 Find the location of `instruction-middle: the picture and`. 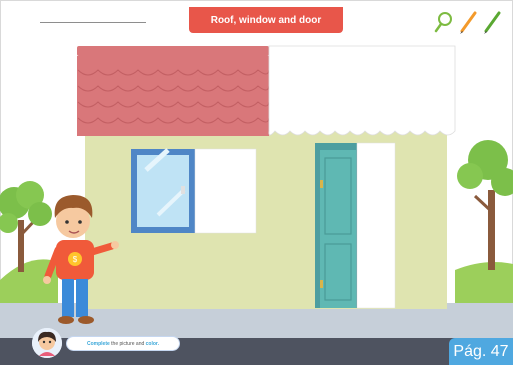

instruction-middle: the picture and is located at coordinates (128, 343).